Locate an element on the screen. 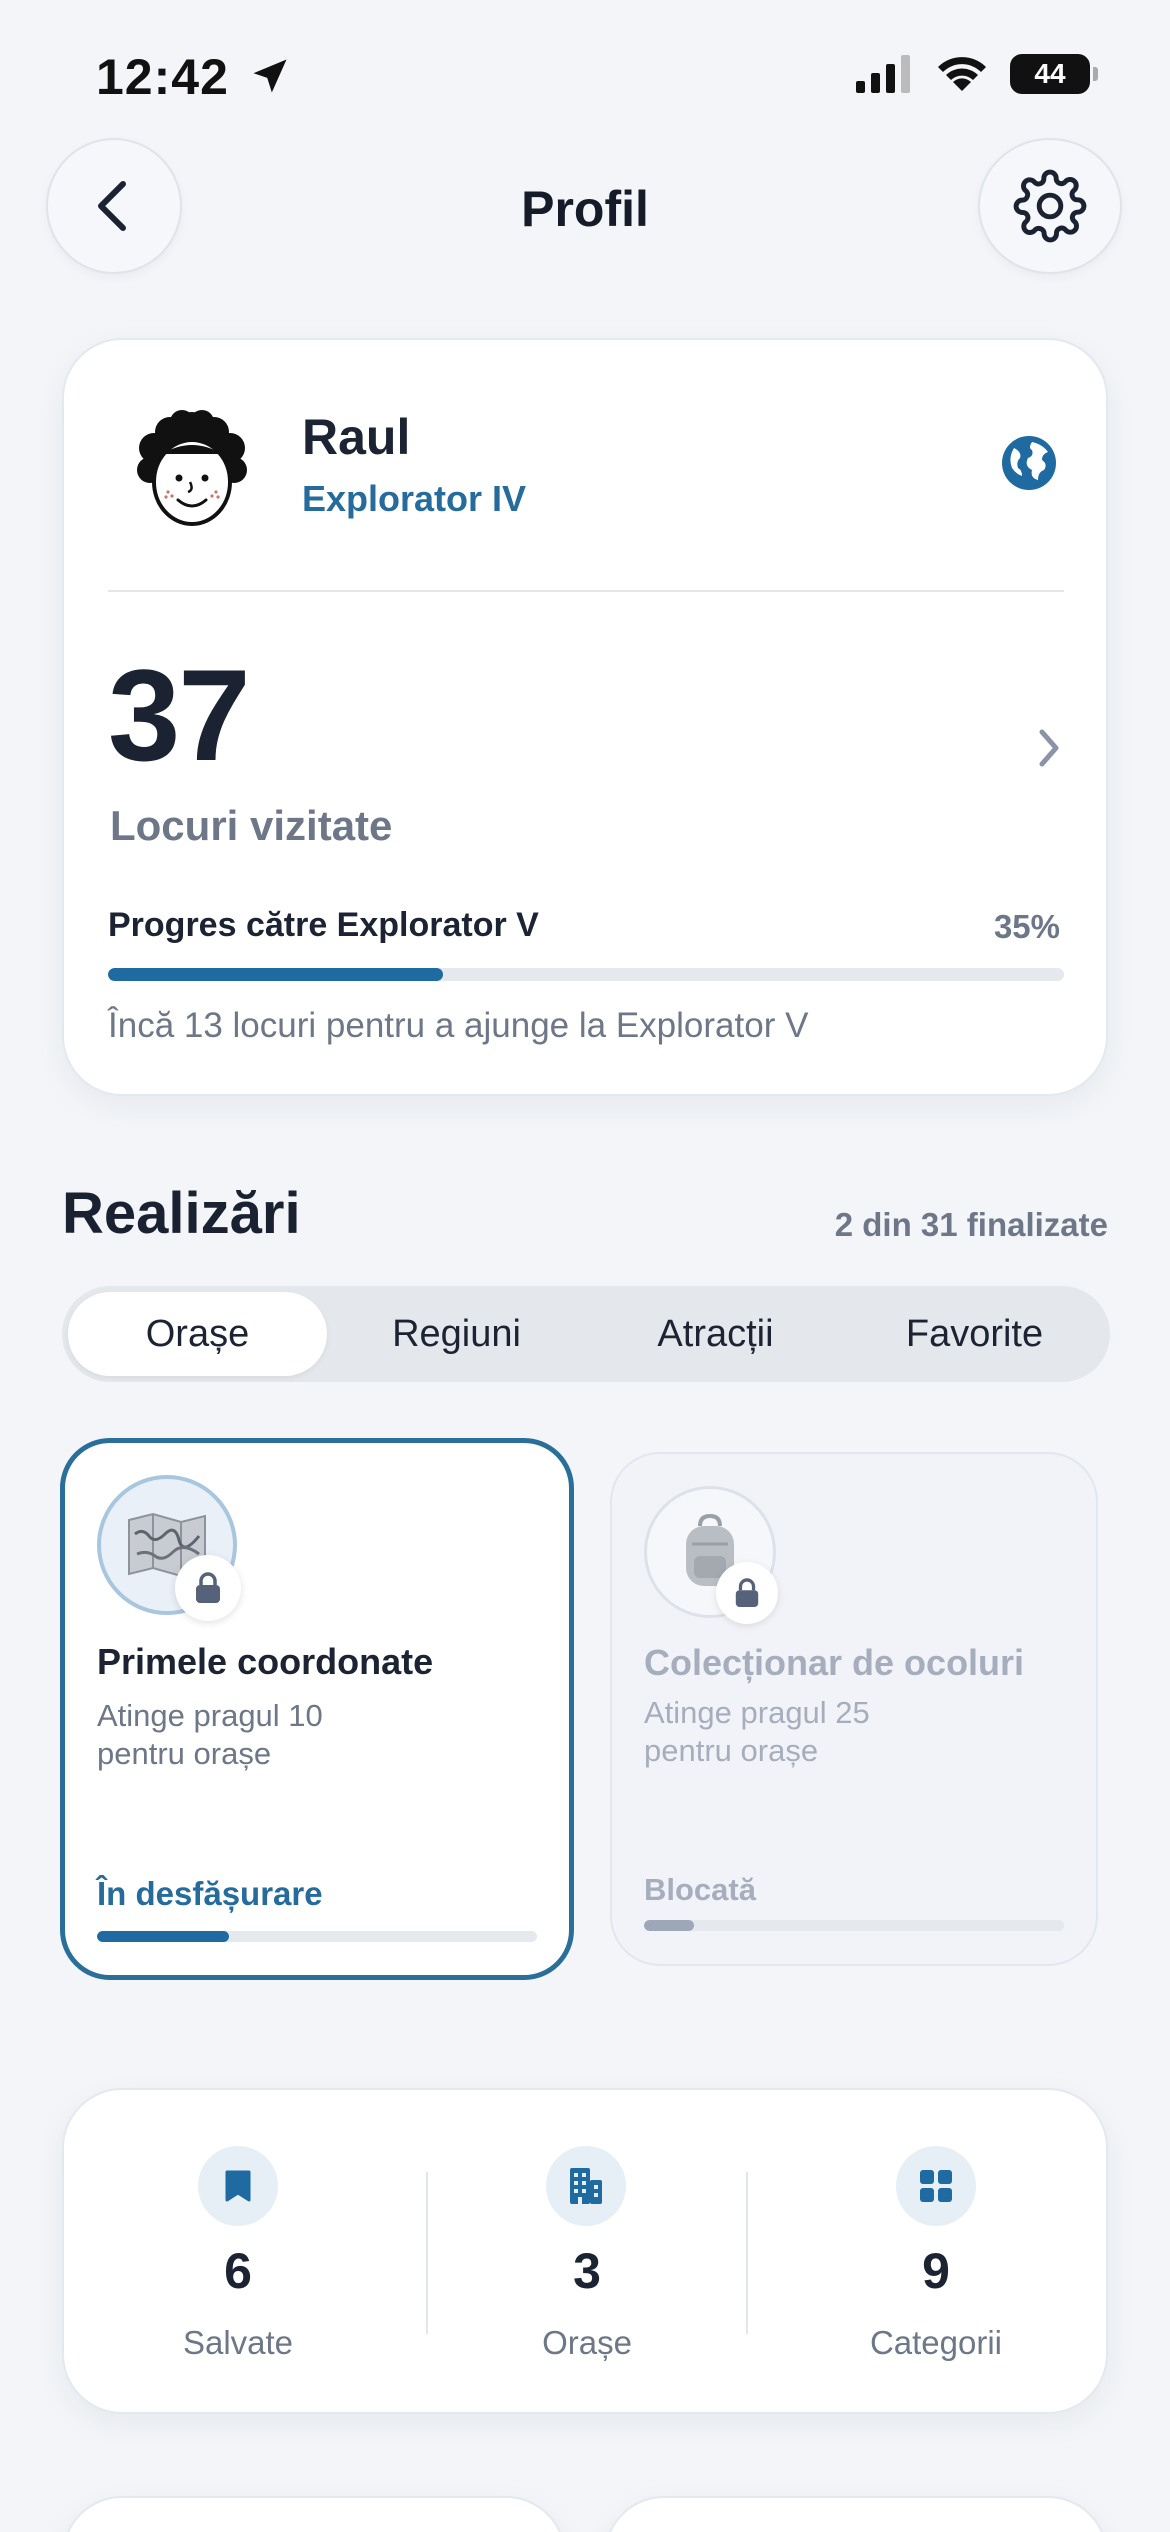  achievement-tabs: Orașe Regiuni Atracții Favorite is located at coordinates (586, 1334).